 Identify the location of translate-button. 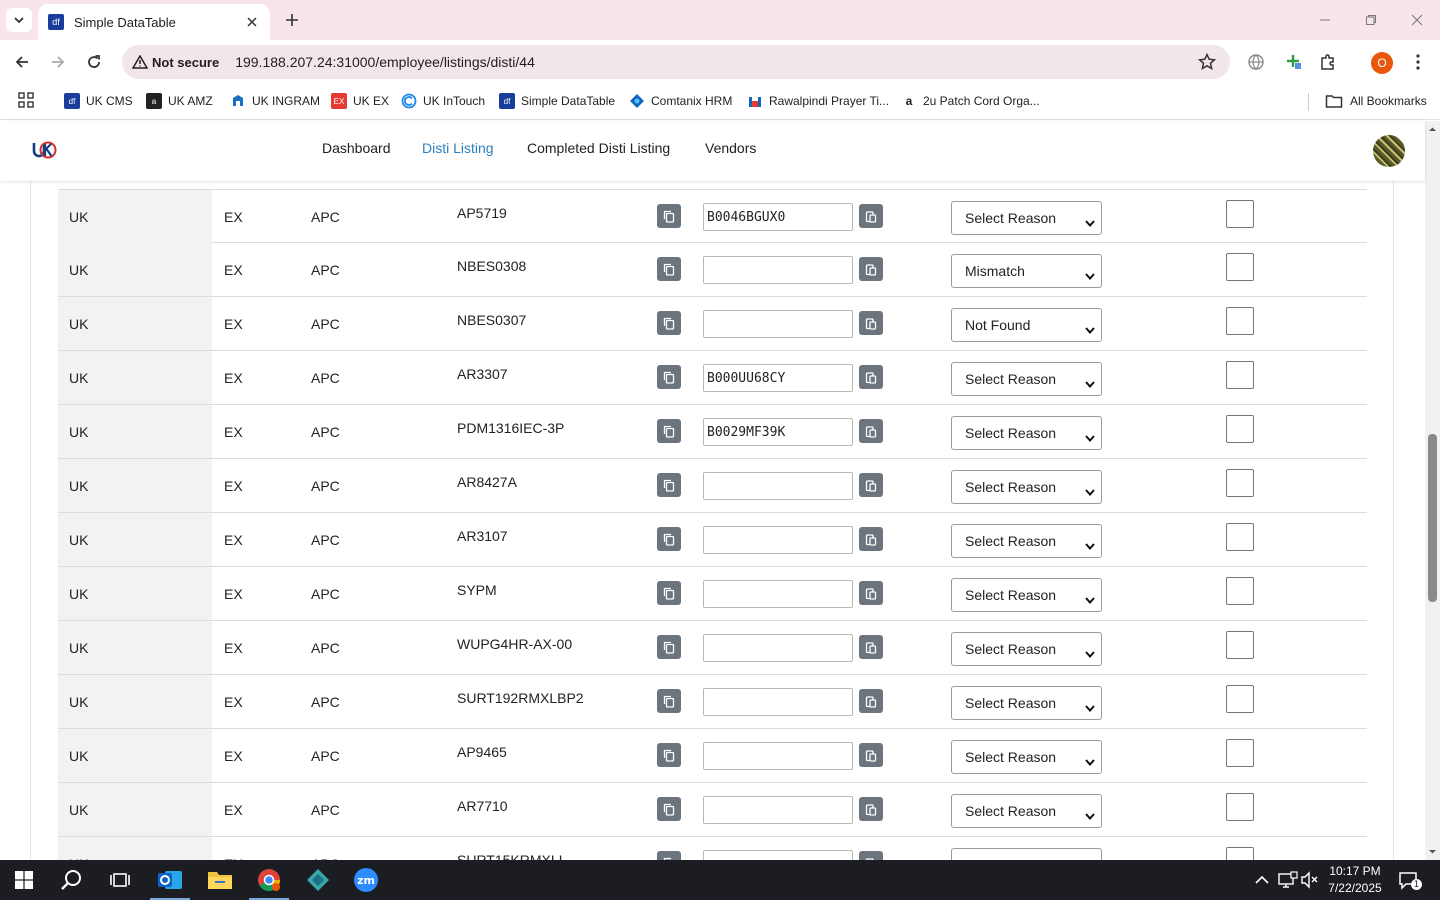
(1256, 62).